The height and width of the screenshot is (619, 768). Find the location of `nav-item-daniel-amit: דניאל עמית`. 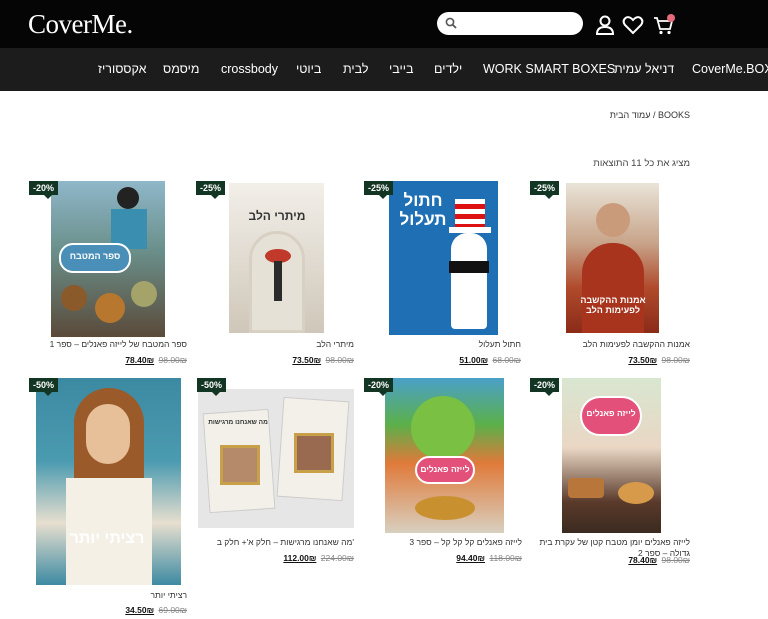

nav-item-daniel-amit: דניאל עמית is located at coordinates (644, 69).